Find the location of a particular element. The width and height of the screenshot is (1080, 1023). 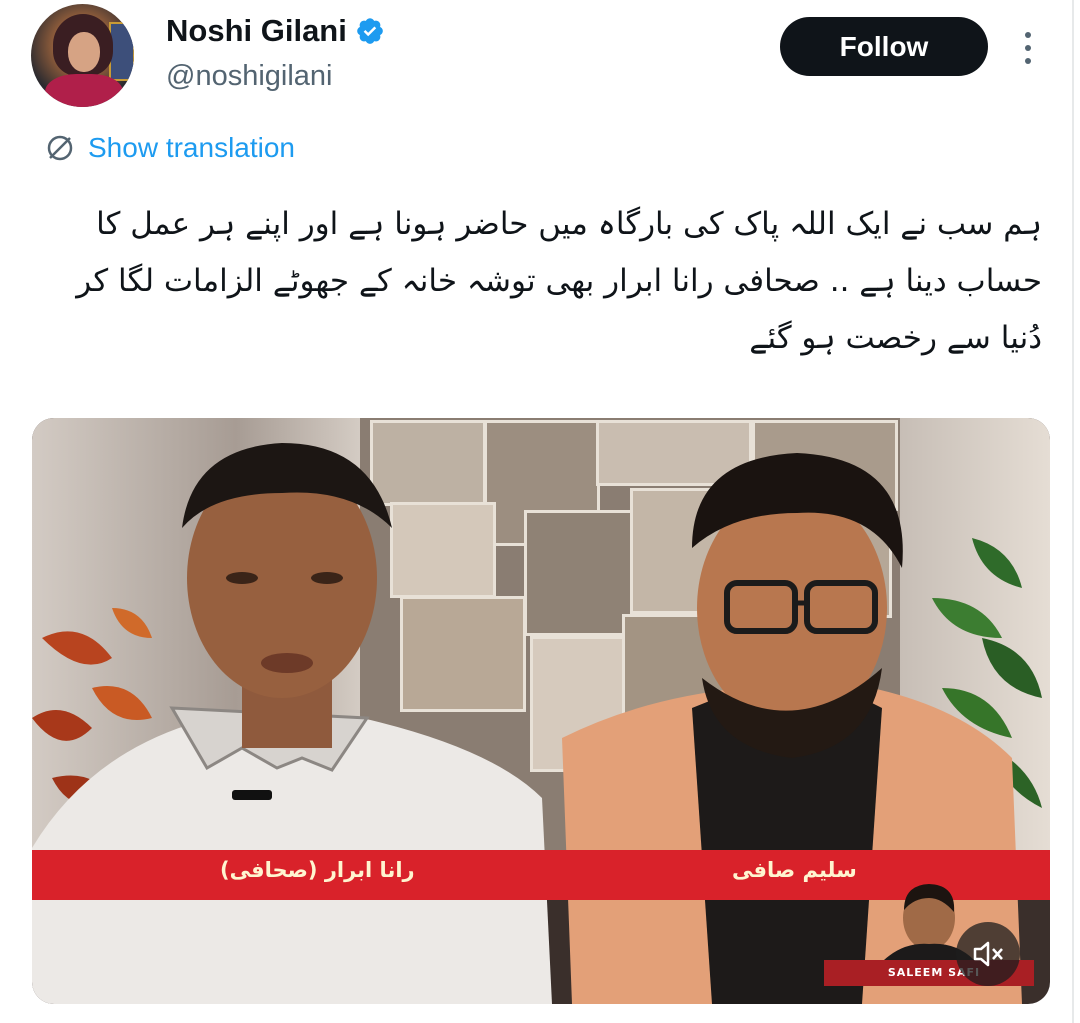

show-translation-link: Show translation is located at coordinates (169, 148).